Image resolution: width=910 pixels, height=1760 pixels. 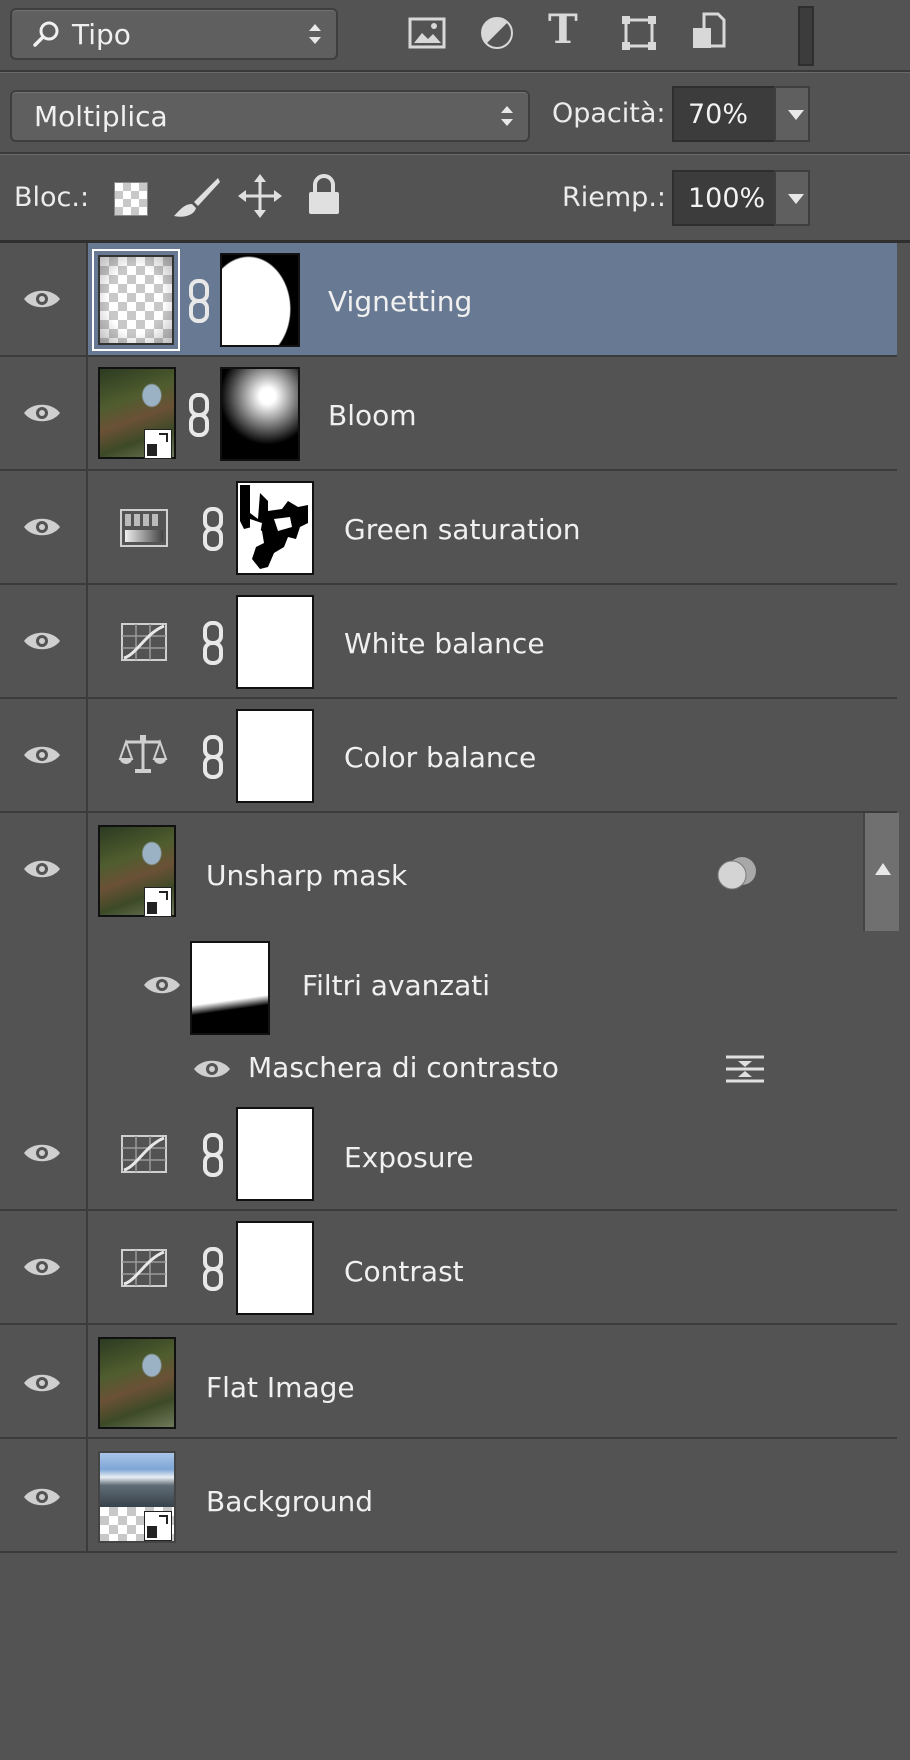 I want to click on layer-row-color-balance: Color balance, so click(x=448, y=756).